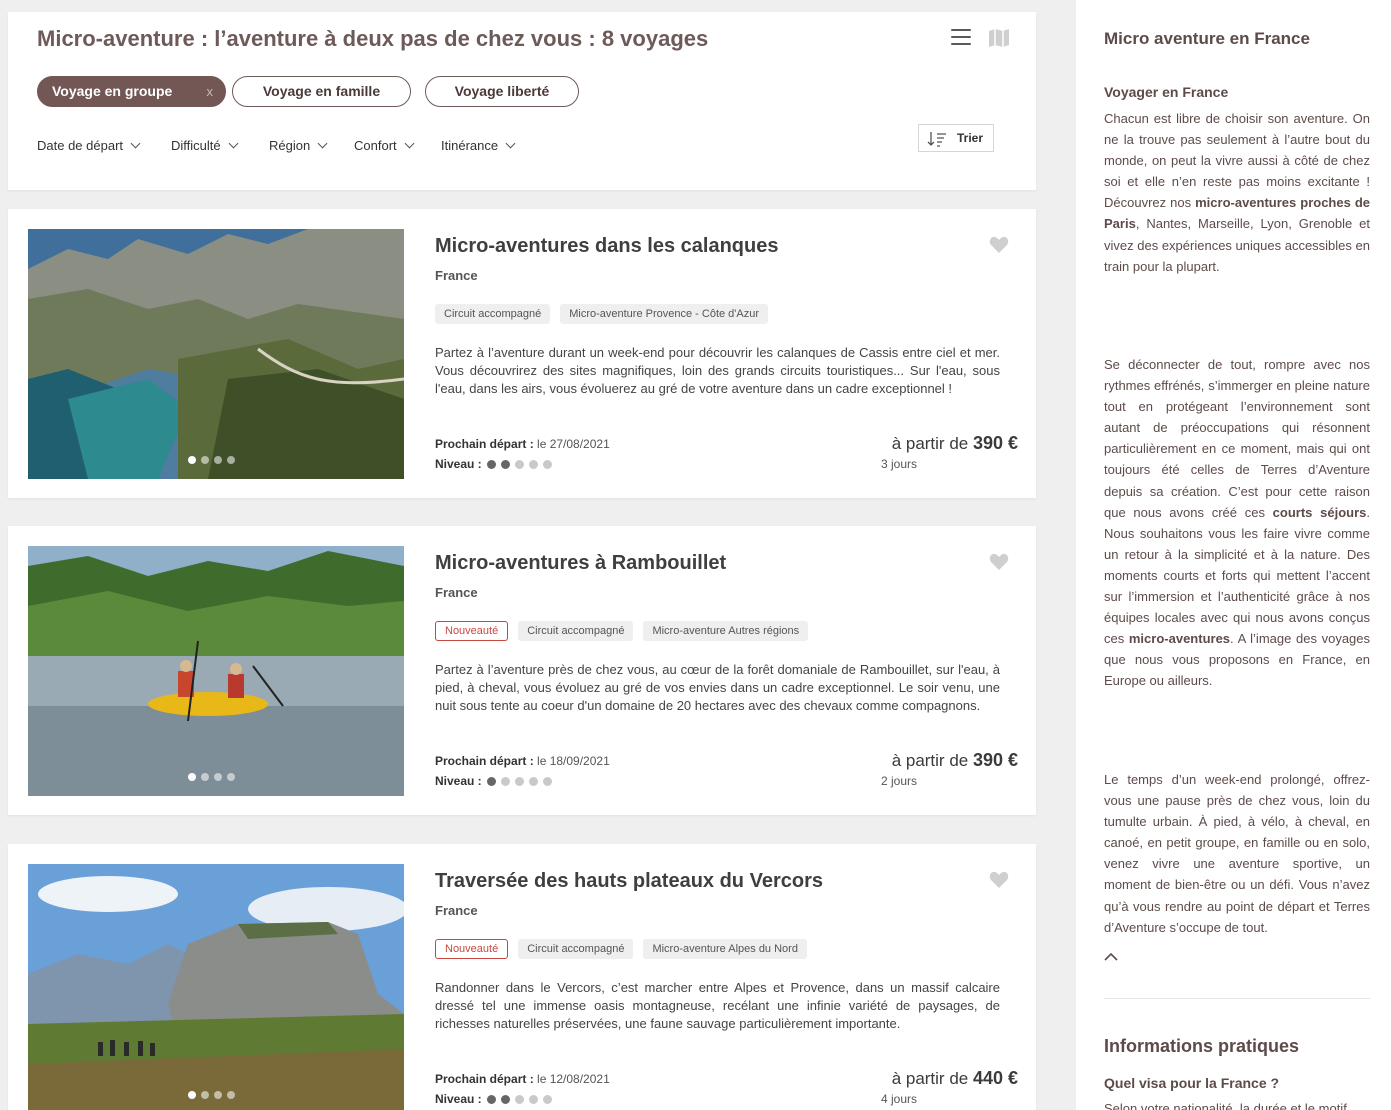  I want to click on chip-voyage-en-famille: Voyage en famille, so click(321, 91).